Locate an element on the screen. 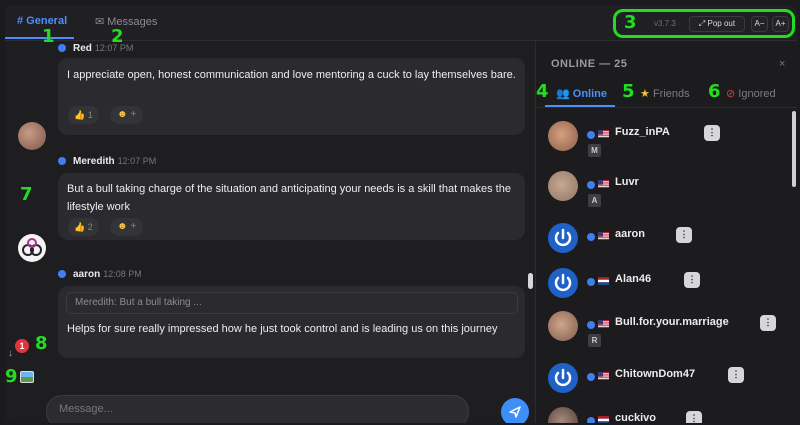 This screenshot has height=425, width=800. message-header: aaron 12:08 PM is located at coordinates (100, 274).